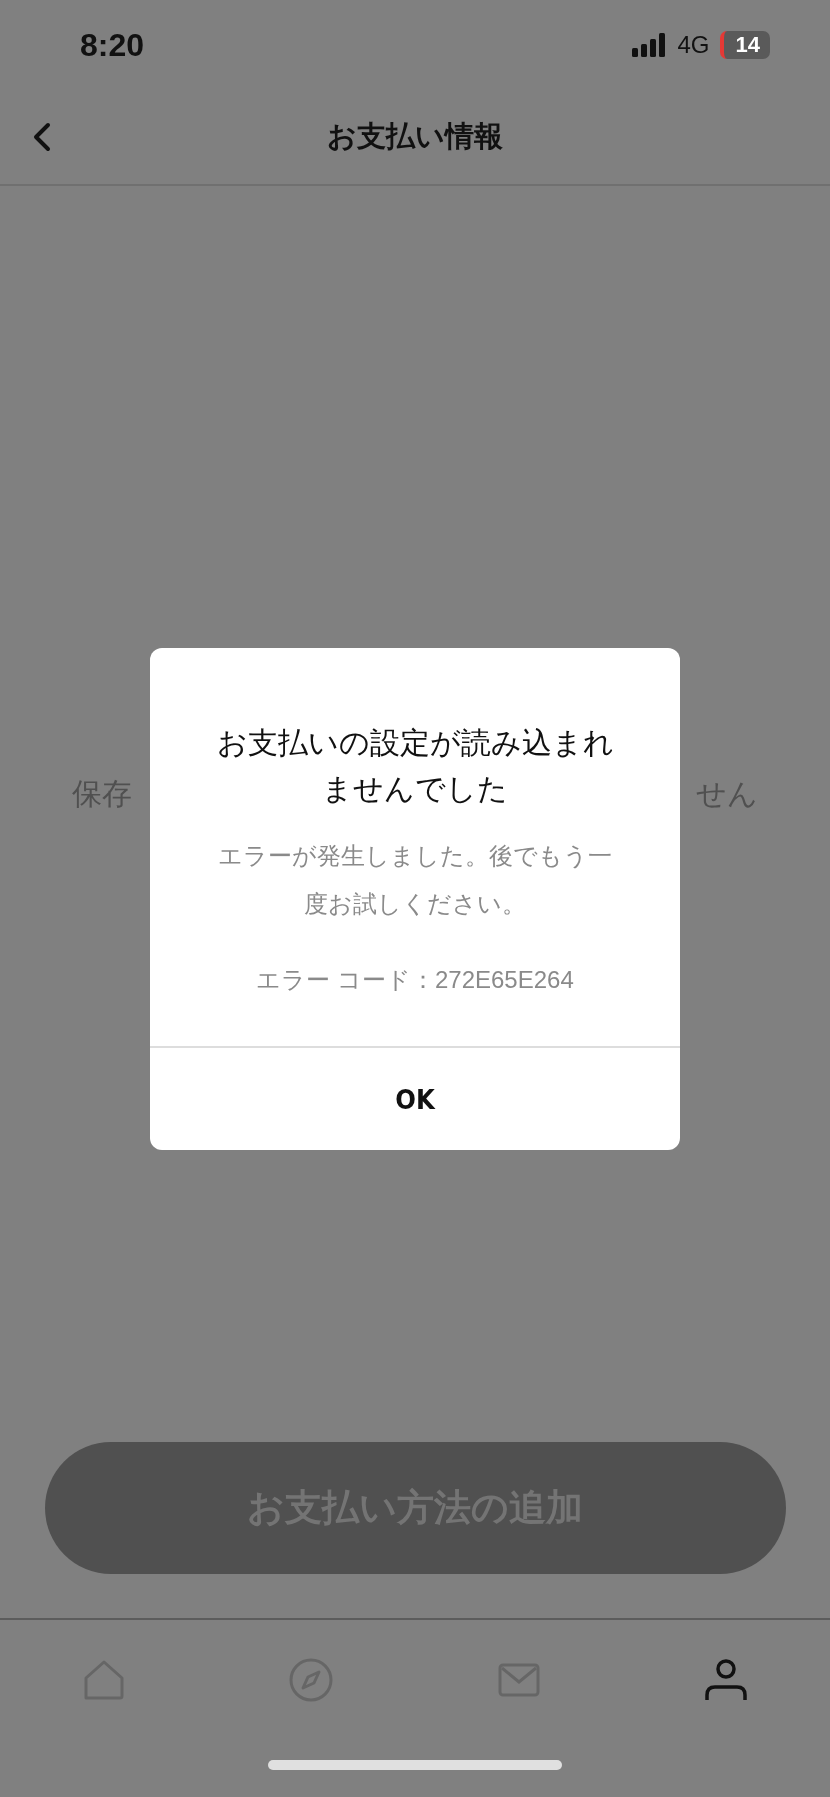 This screenshot has width=830, height=1797. Describe the element at coordinates (518, 1680) in the screenshot. I see `mail-icon` at that location.